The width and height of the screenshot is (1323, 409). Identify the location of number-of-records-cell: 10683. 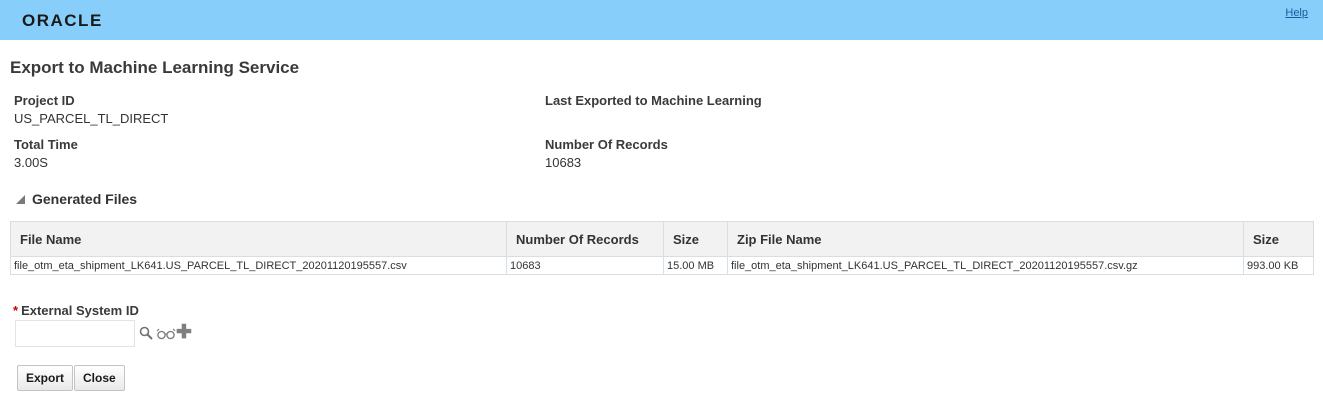
(585, 265).